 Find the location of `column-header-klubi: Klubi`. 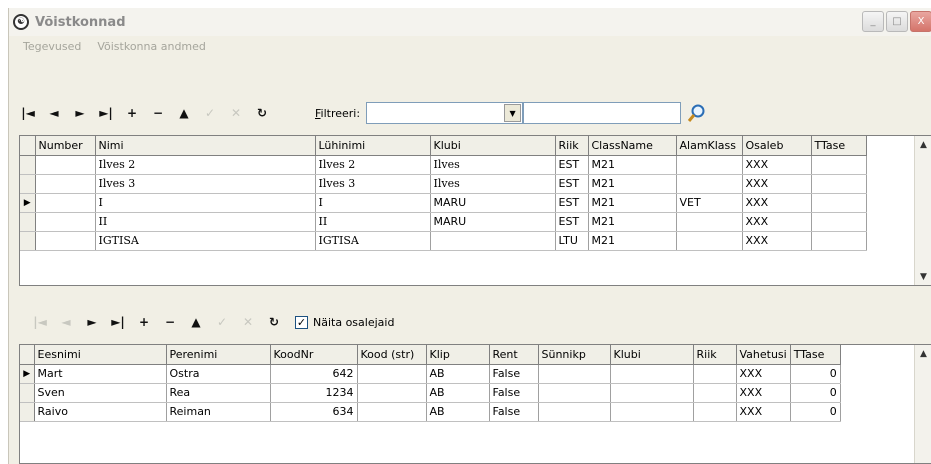

column-header-klubi: Klubi is located at coordinates (493, 146).